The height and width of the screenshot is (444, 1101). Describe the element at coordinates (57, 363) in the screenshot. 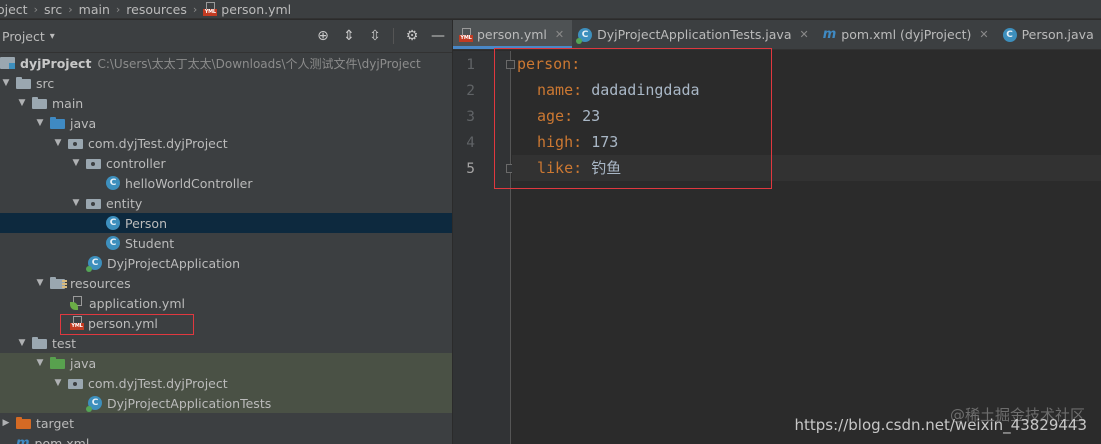

I see `test-folder-icon` at that location.